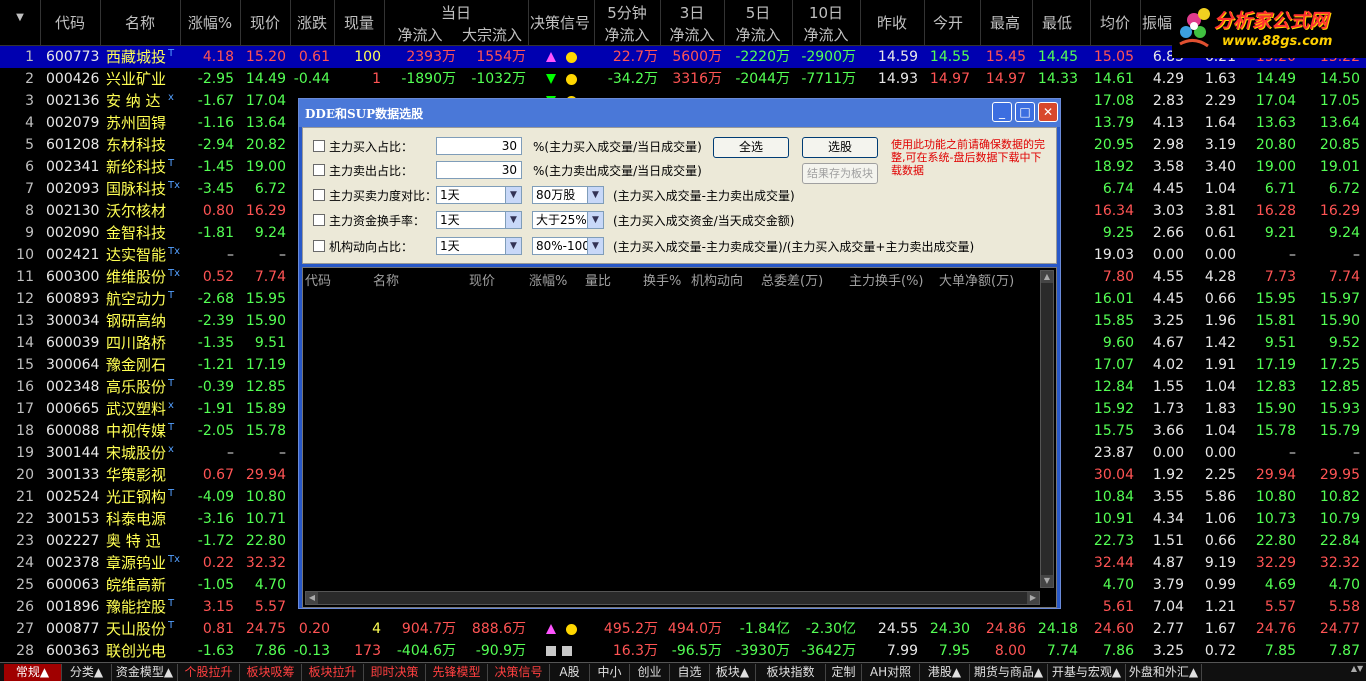  What do you see at coordinates (717, 279) in the screenshot?
I see `result-col-header: 机构动向` at bounding box center [717, 279].